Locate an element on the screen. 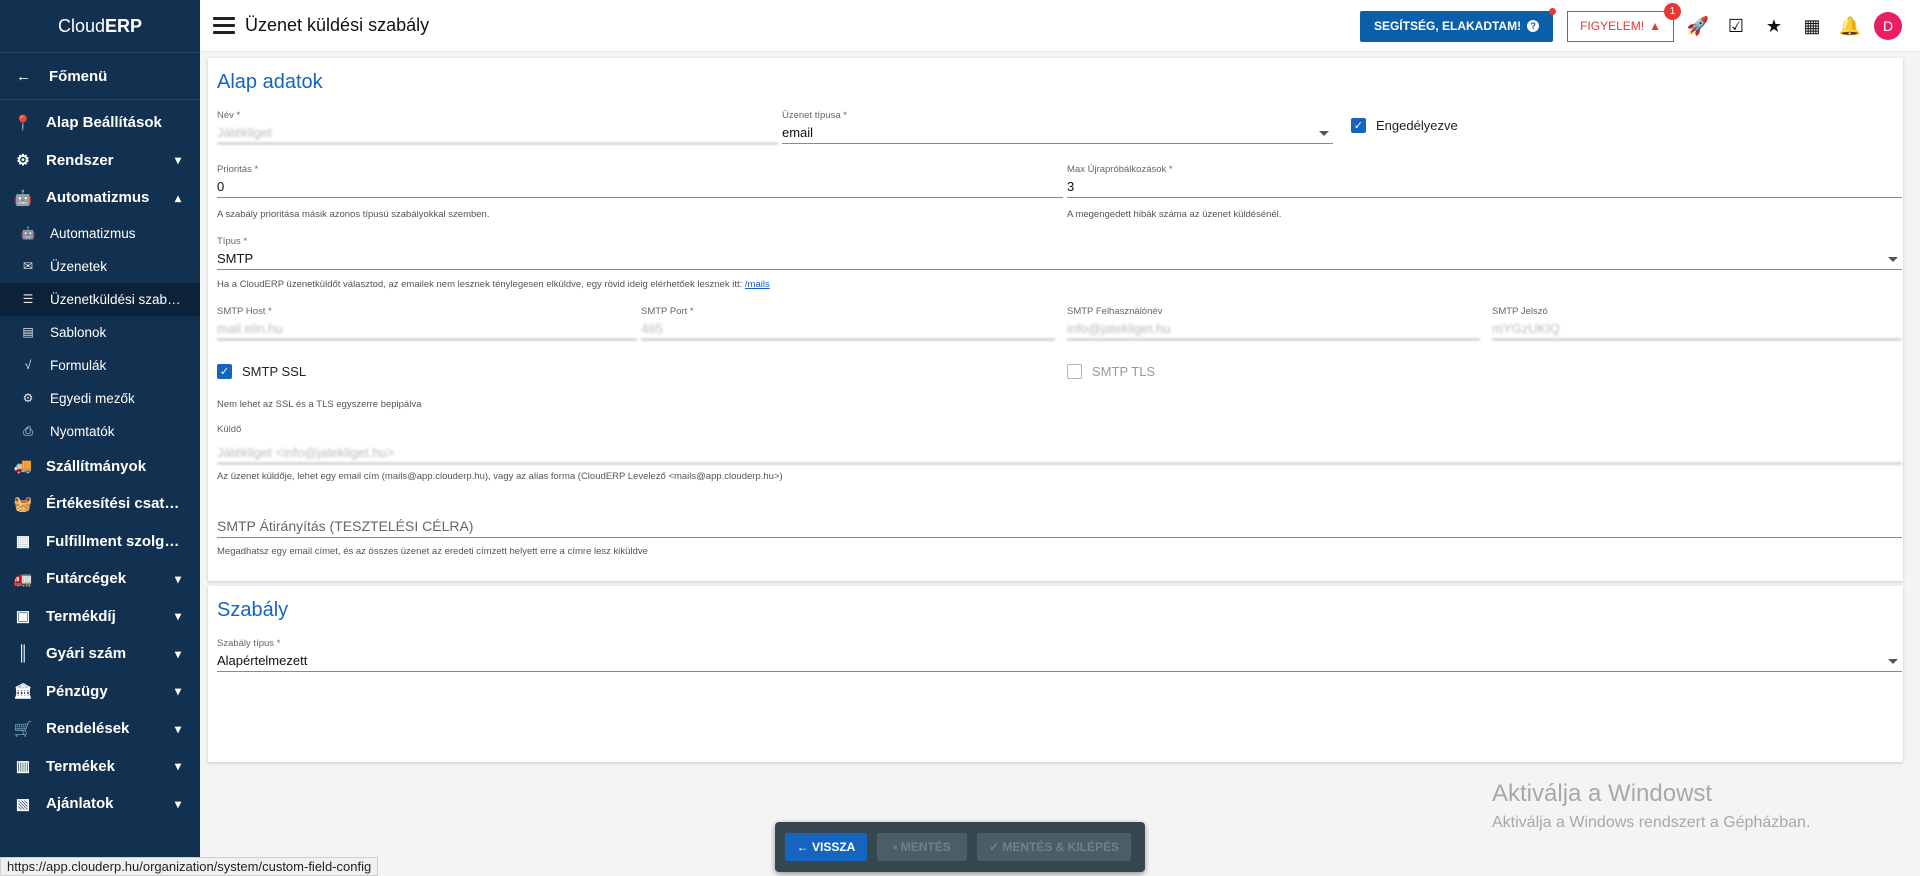  sidebar-subitem-label: Automatizmus is located at coordinates (93, 233).